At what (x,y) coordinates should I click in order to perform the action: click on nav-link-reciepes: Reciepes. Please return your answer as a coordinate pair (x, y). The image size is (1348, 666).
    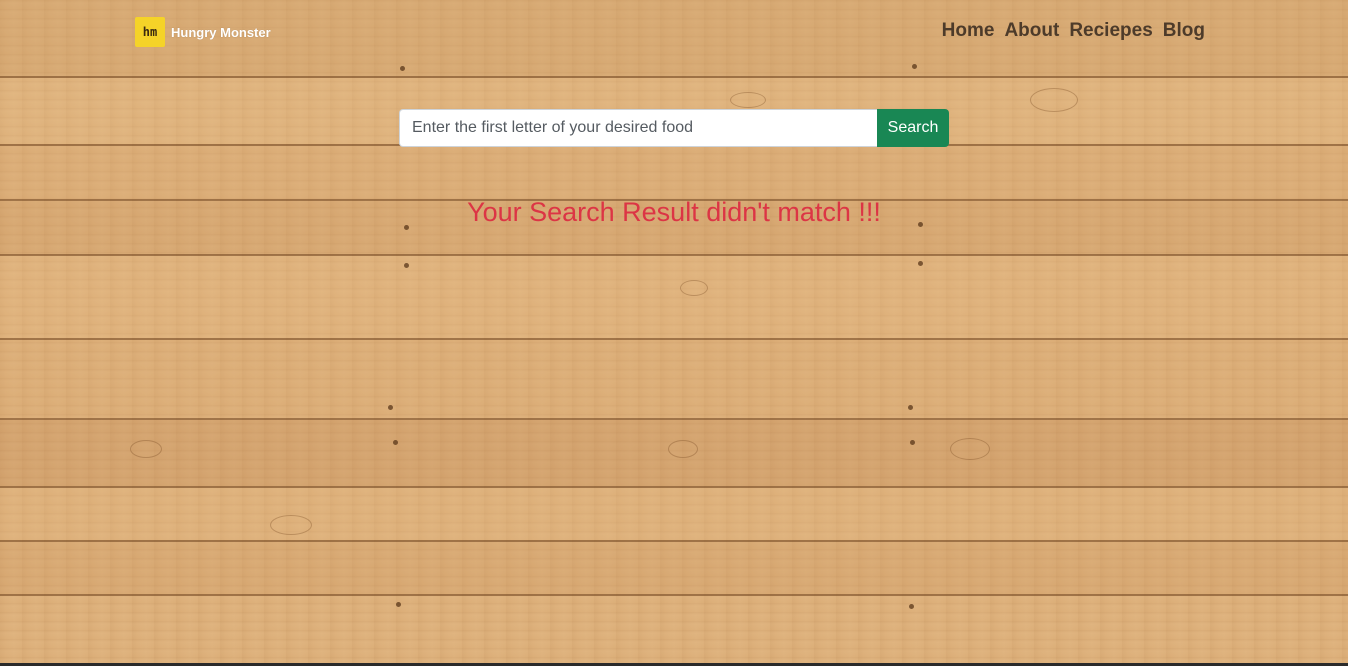
    Looking at the image, I should click on (1110, 31).